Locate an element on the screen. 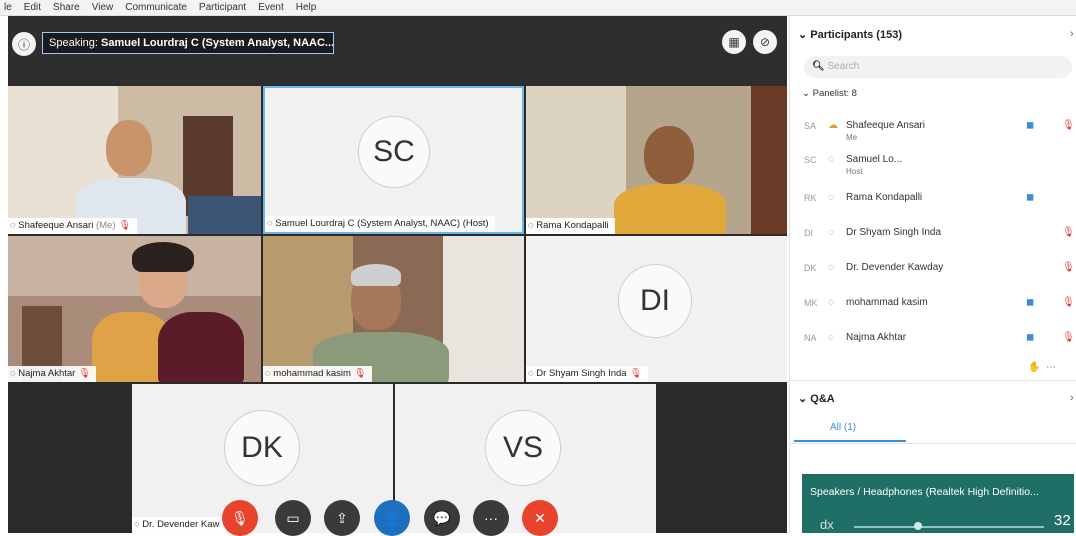  video-button: ▭ is located at coordinates (293, 518).